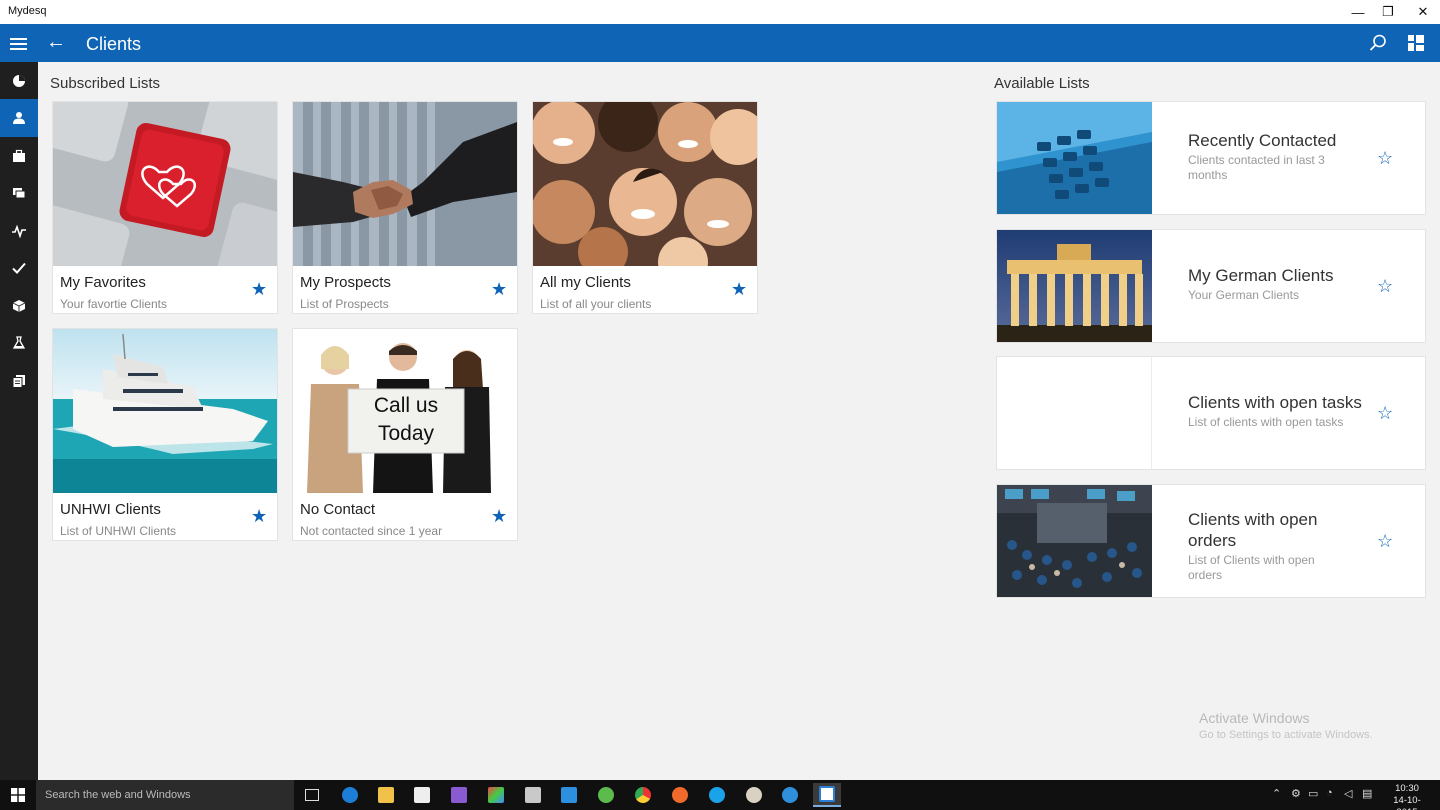  I want to click on skype-icon, so click(717, 795).